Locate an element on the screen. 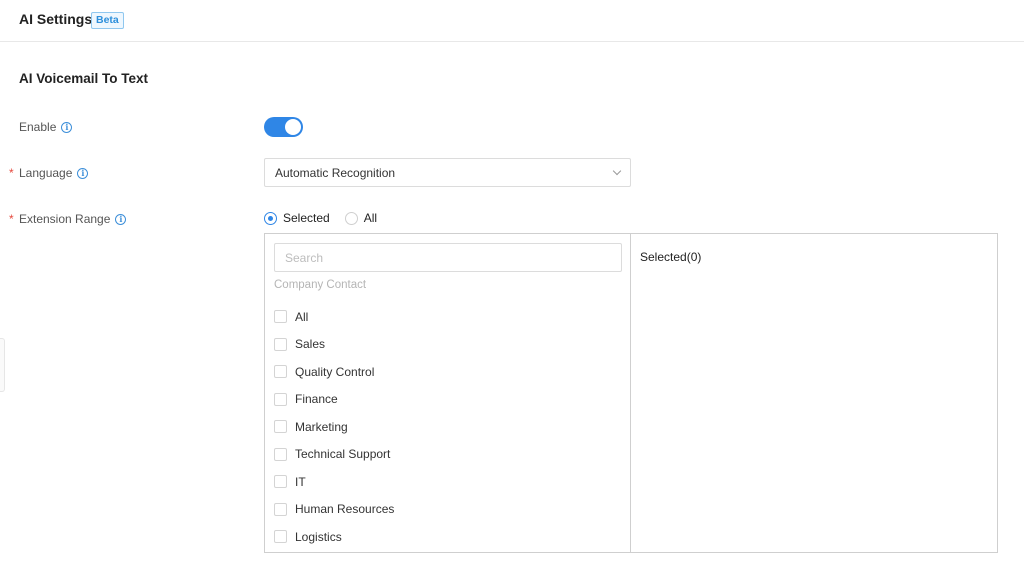 This screenshot has width=1024, height=575. chevron-down-icon is located at coordinates (617, 171).